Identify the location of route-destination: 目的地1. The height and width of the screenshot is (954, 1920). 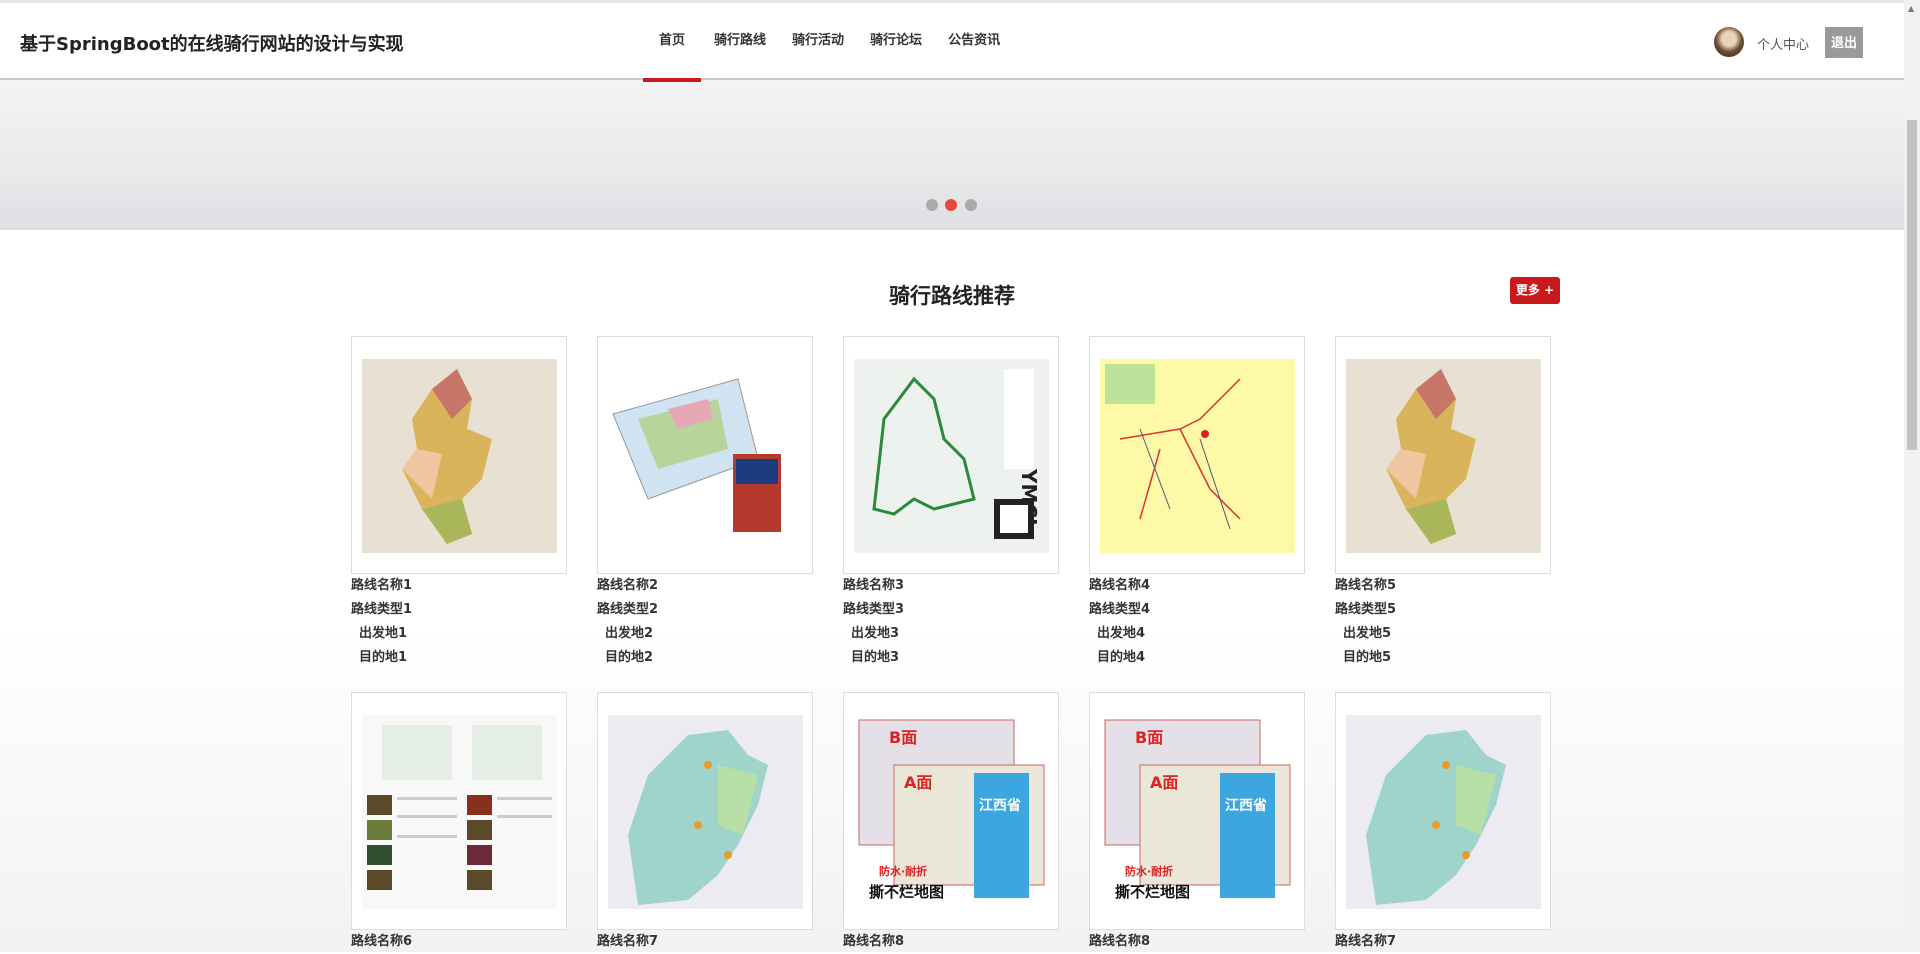
(383, 657).